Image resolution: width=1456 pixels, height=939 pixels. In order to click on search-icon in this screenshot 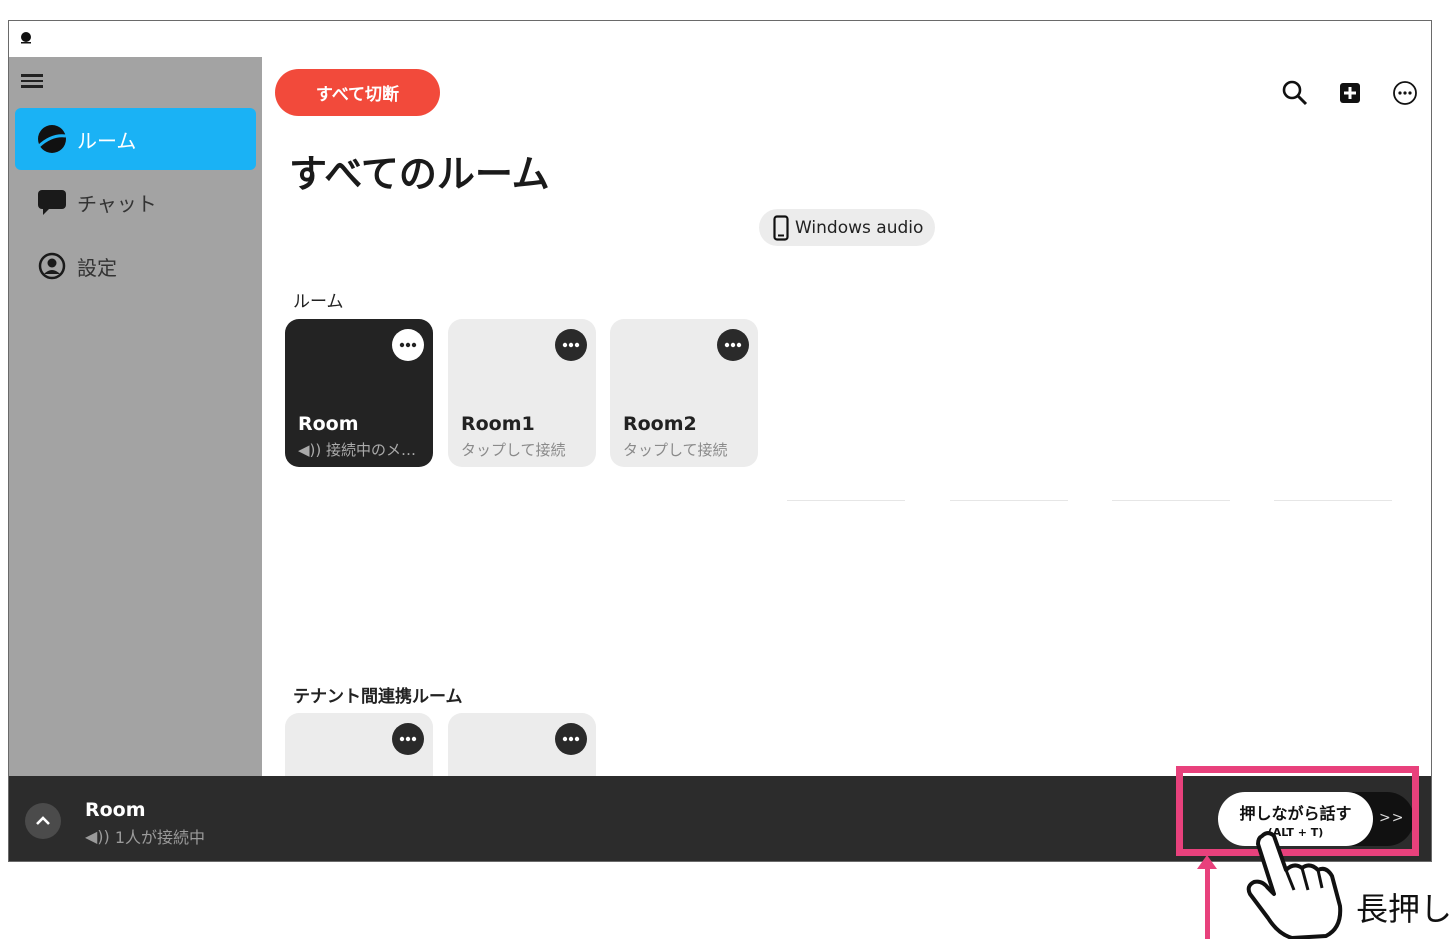, I will do `click(1295, 93)`.